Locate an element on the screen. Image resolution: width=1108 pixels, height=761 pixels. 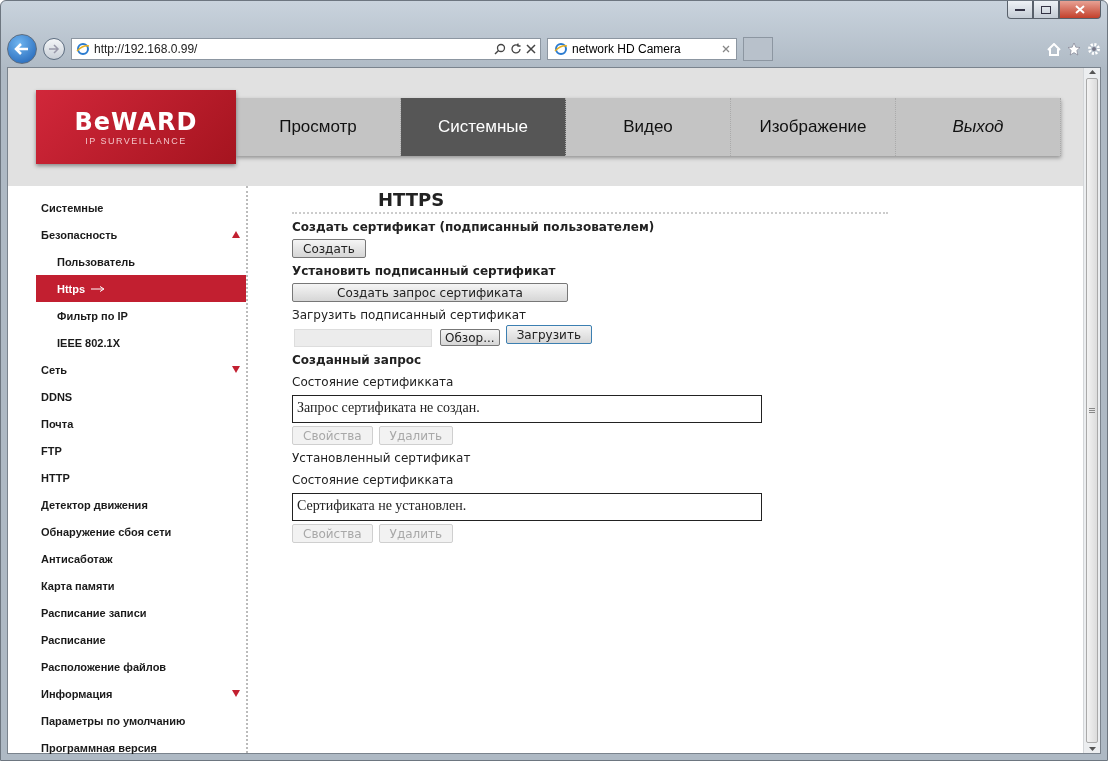
field-label: Установленный сертификат is located at coordinates (382, 459).